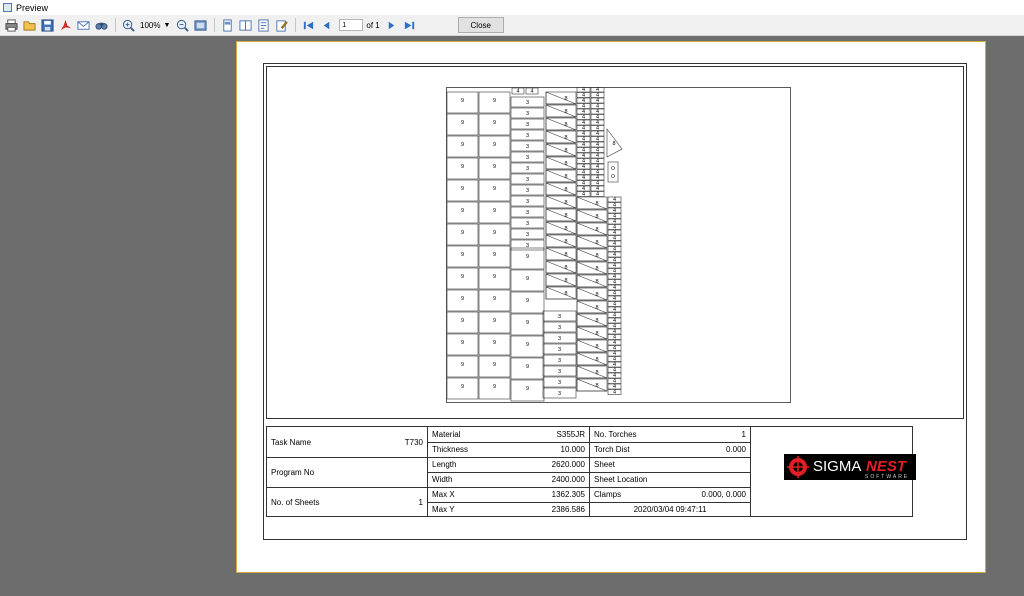  What do you see at coordinates (612, 449) in the screenshot?
I see `torch-dist-label: Torch Dist` at bounding box center [612, 449].